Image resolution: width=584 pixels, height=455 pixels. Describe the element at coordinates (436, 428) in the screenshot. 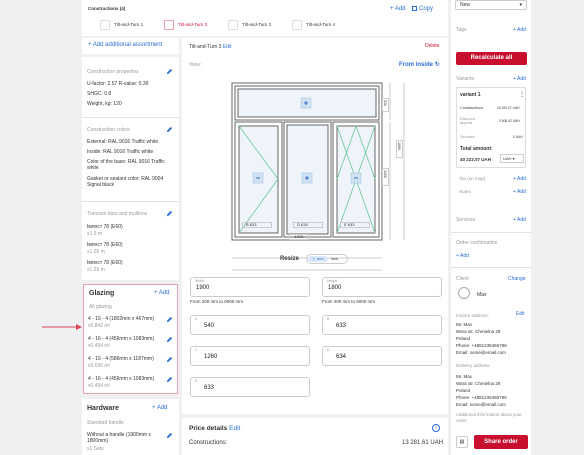

I see `info-icon: i` at that location.